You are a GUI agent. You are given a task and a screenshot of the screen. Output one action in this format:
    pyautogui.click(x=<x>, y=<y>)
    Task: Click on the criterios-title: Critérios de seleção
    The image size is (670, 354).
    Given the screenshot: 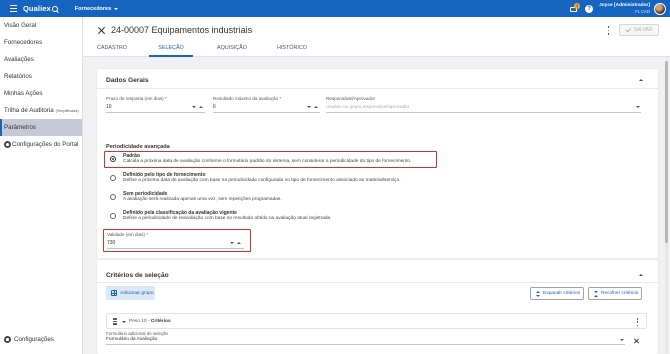 What is the action you would take?
    pyautogui.click(x=137, y=275)
    